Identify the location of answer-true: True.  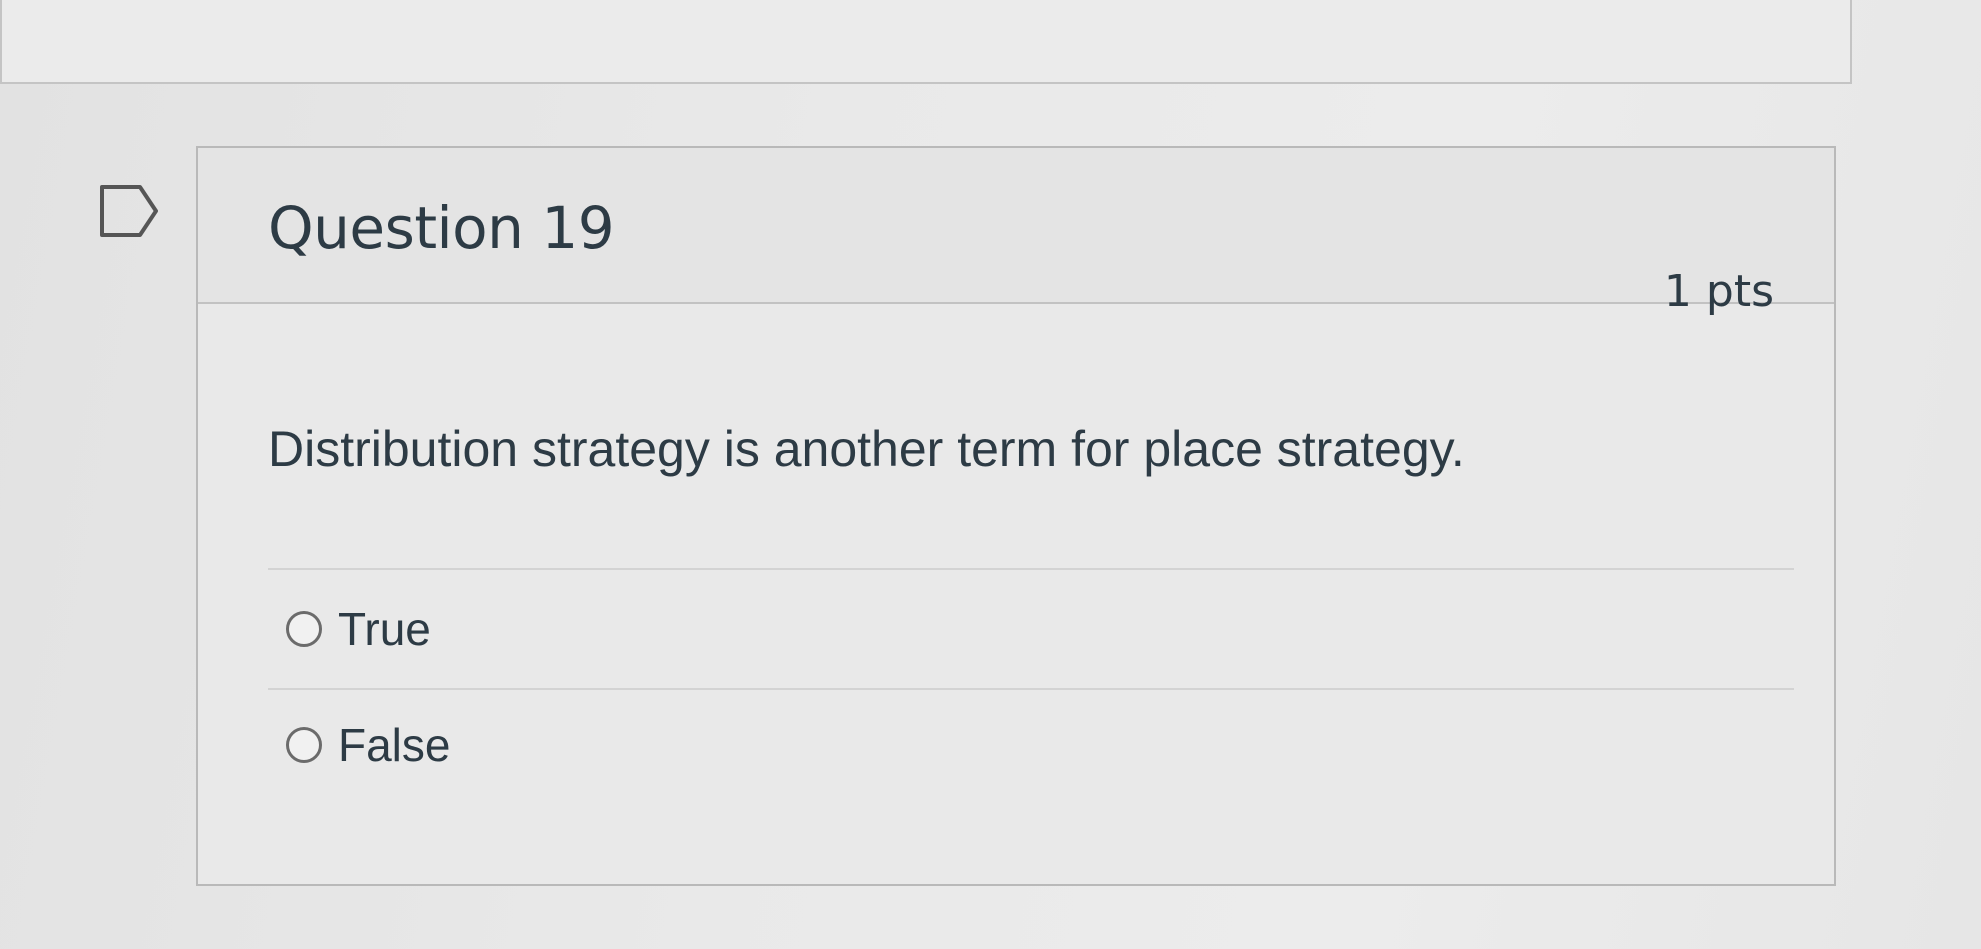
(358, 629).